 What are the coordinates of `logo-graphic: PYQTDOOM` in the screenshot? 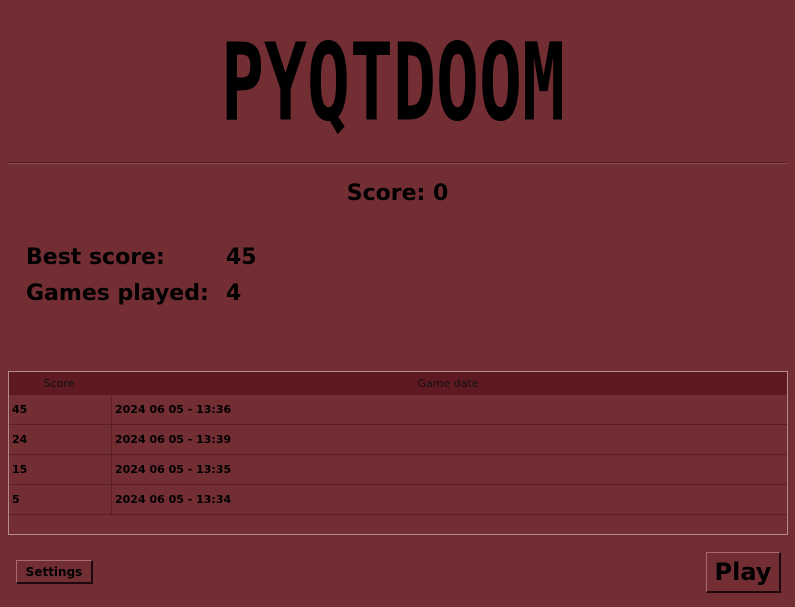 It's located at (393, 82).